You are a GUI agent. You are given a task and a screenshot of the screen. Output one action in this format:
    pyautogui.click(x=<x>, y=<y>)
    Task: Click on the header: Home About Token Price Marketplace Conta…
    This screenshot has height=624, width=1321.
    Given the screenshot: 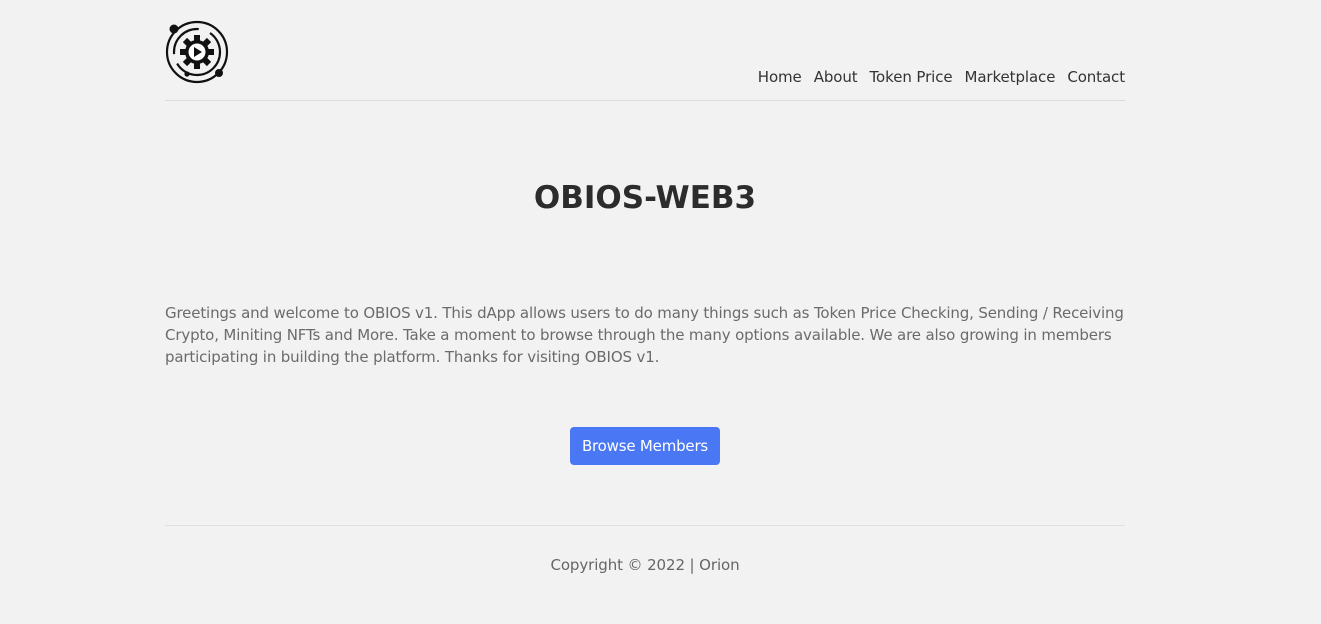 What is the action you would take?
    pyautogui.click(x=645, y=50)
    